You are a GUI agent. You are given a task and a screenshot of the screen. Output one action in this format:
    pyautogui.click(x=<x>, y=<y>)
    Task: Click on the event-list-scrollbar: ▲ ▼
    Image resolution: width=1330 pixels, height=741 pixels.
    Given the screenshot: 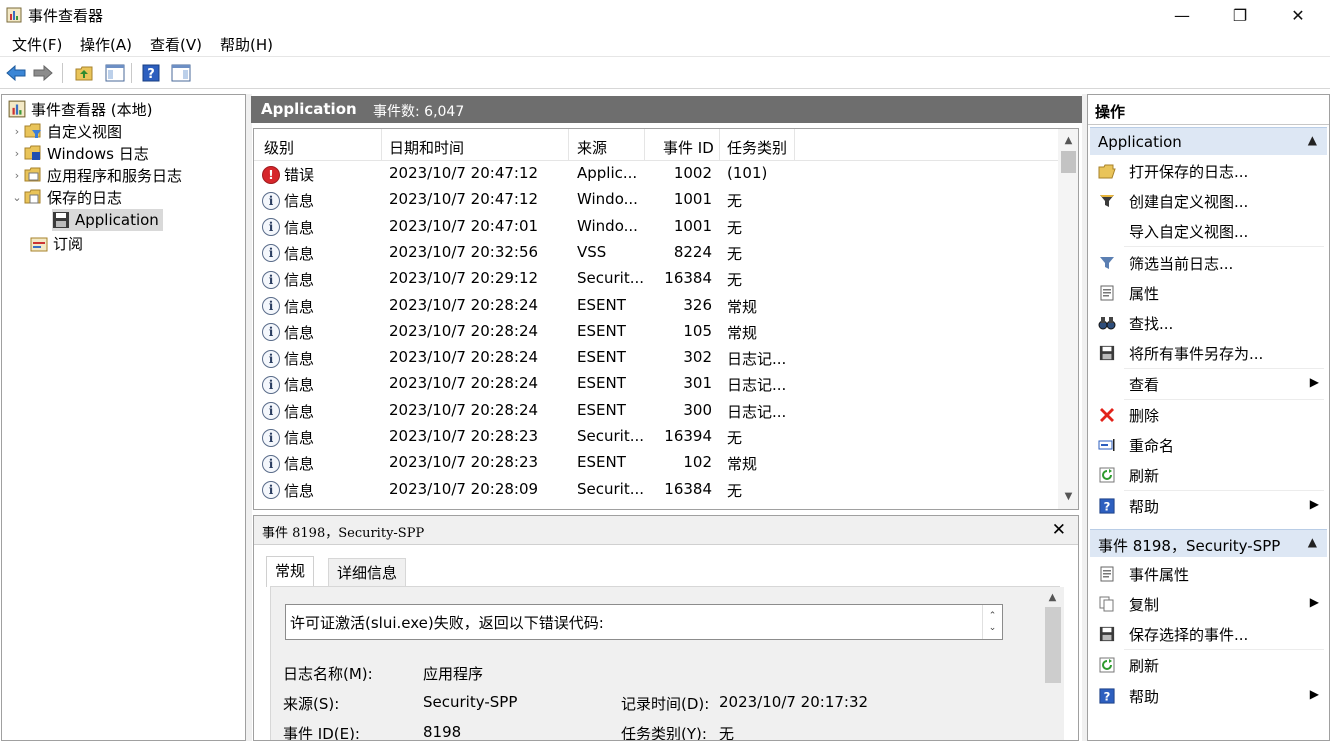 What is the action you would take?
    pyautogui.click(x=1068, y=319)
    